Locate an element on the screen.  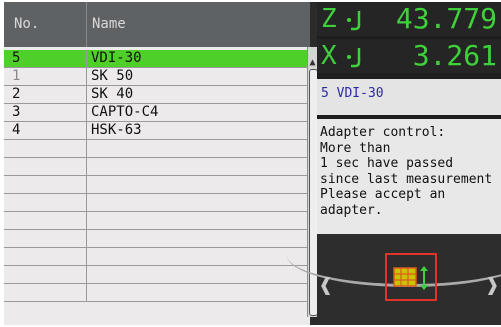
row-no: 4 is located at coordinates (16, 130).